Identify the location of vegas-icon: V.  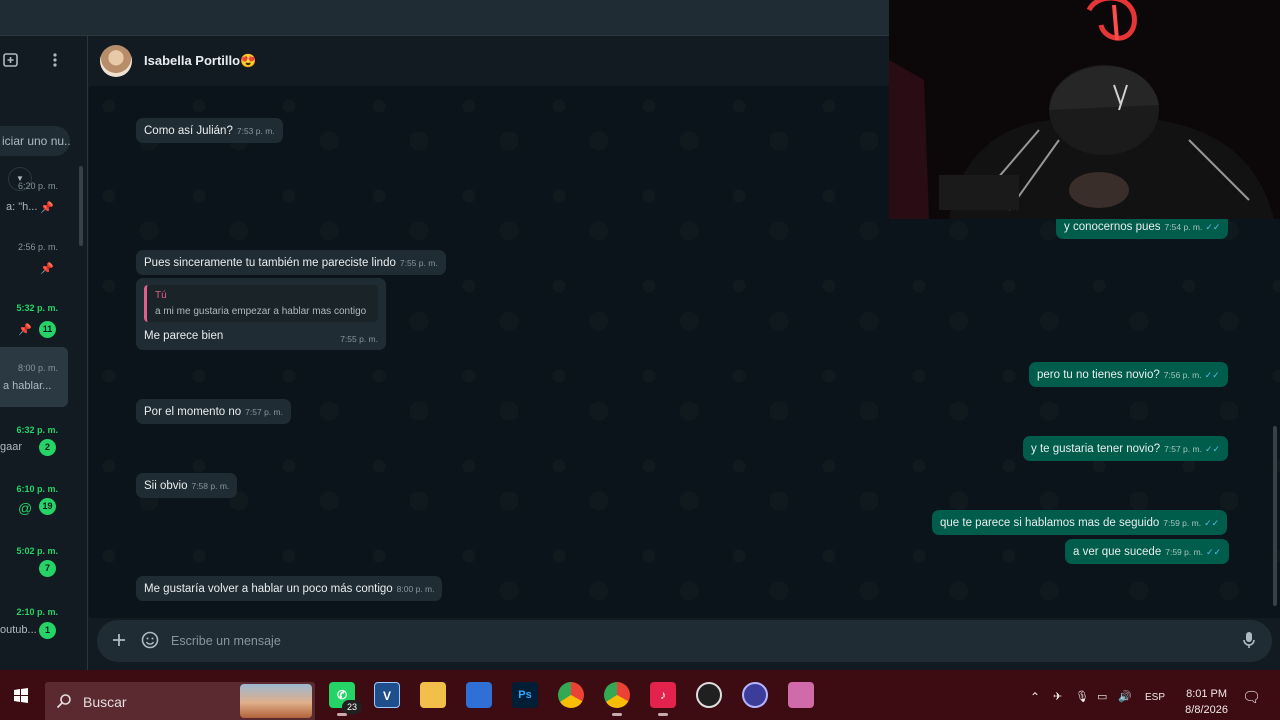
(387, 695).